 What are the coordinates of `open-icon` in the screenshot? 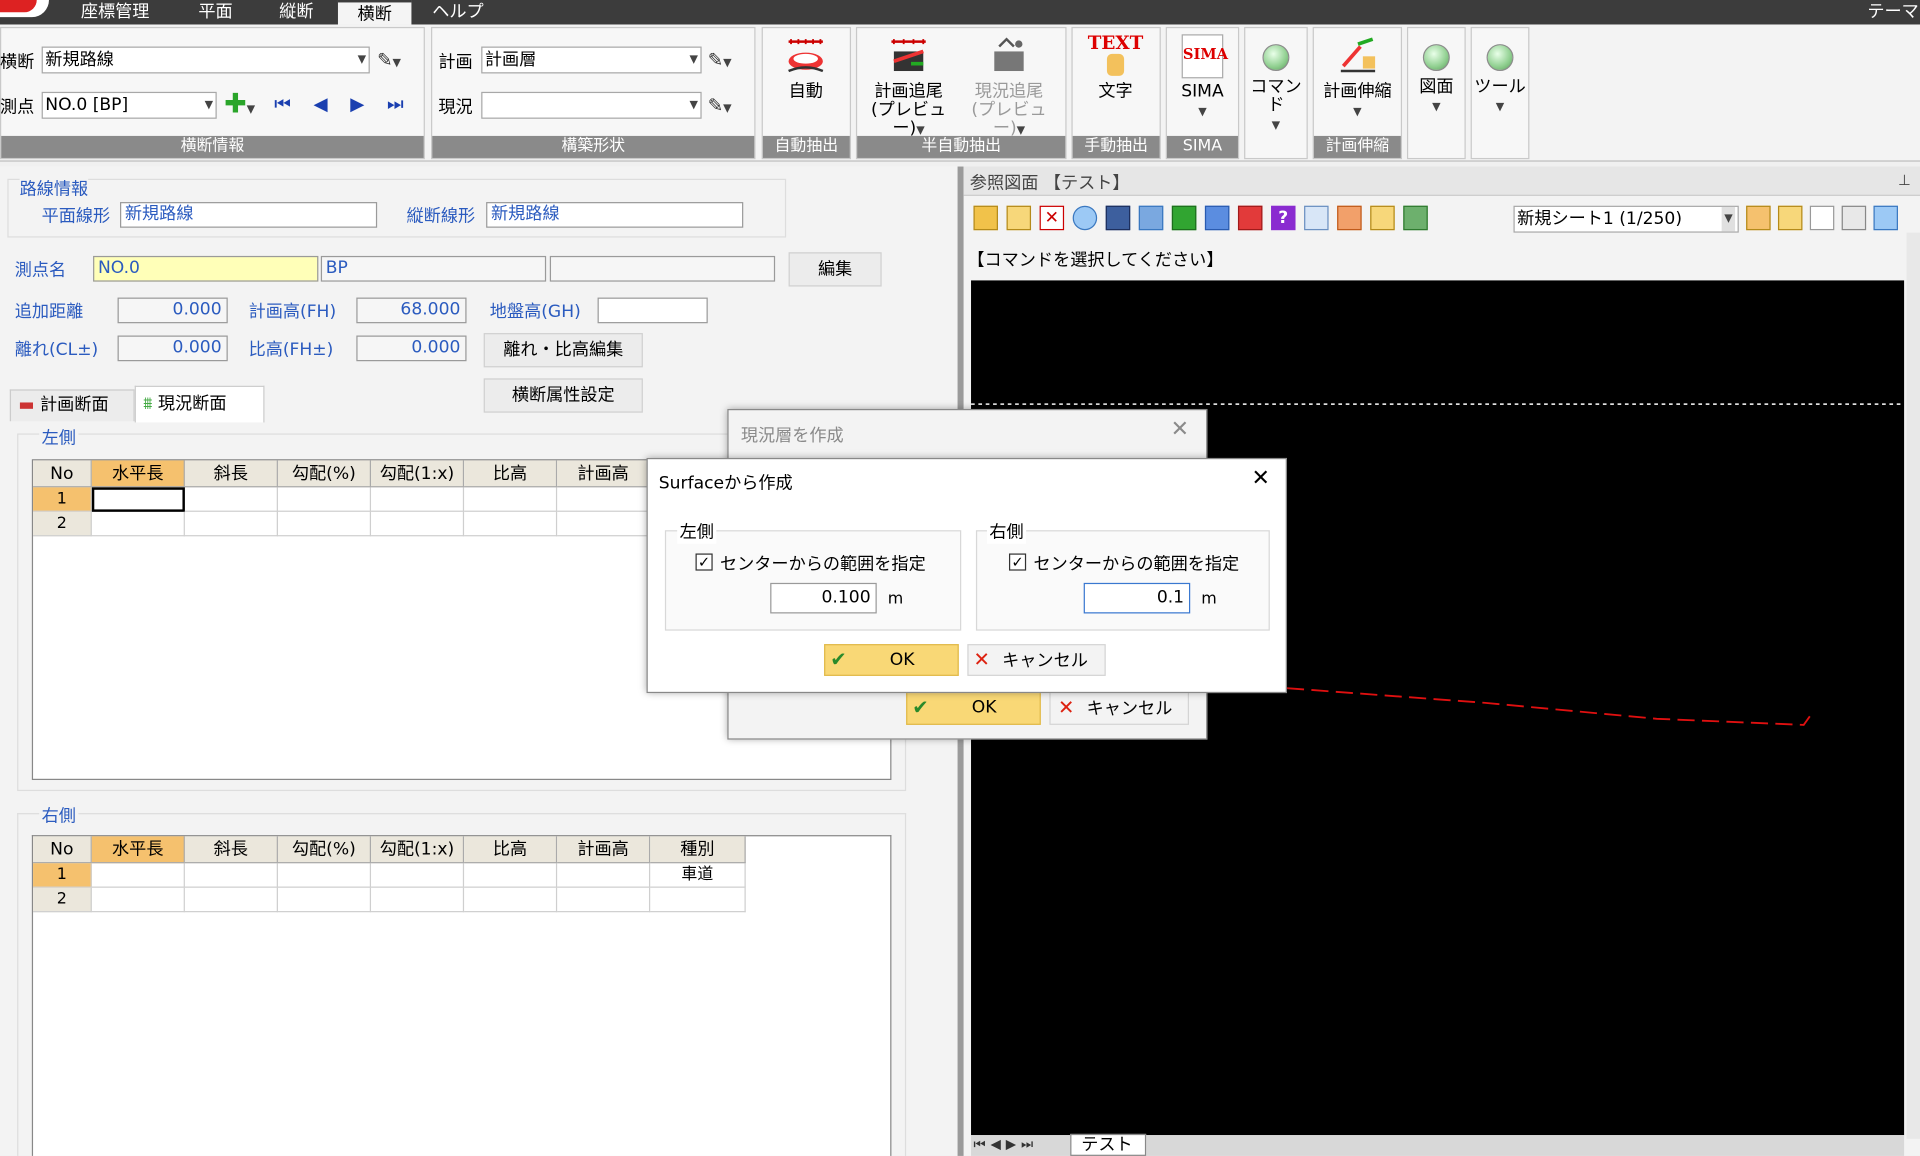 It's located at (985, 218).